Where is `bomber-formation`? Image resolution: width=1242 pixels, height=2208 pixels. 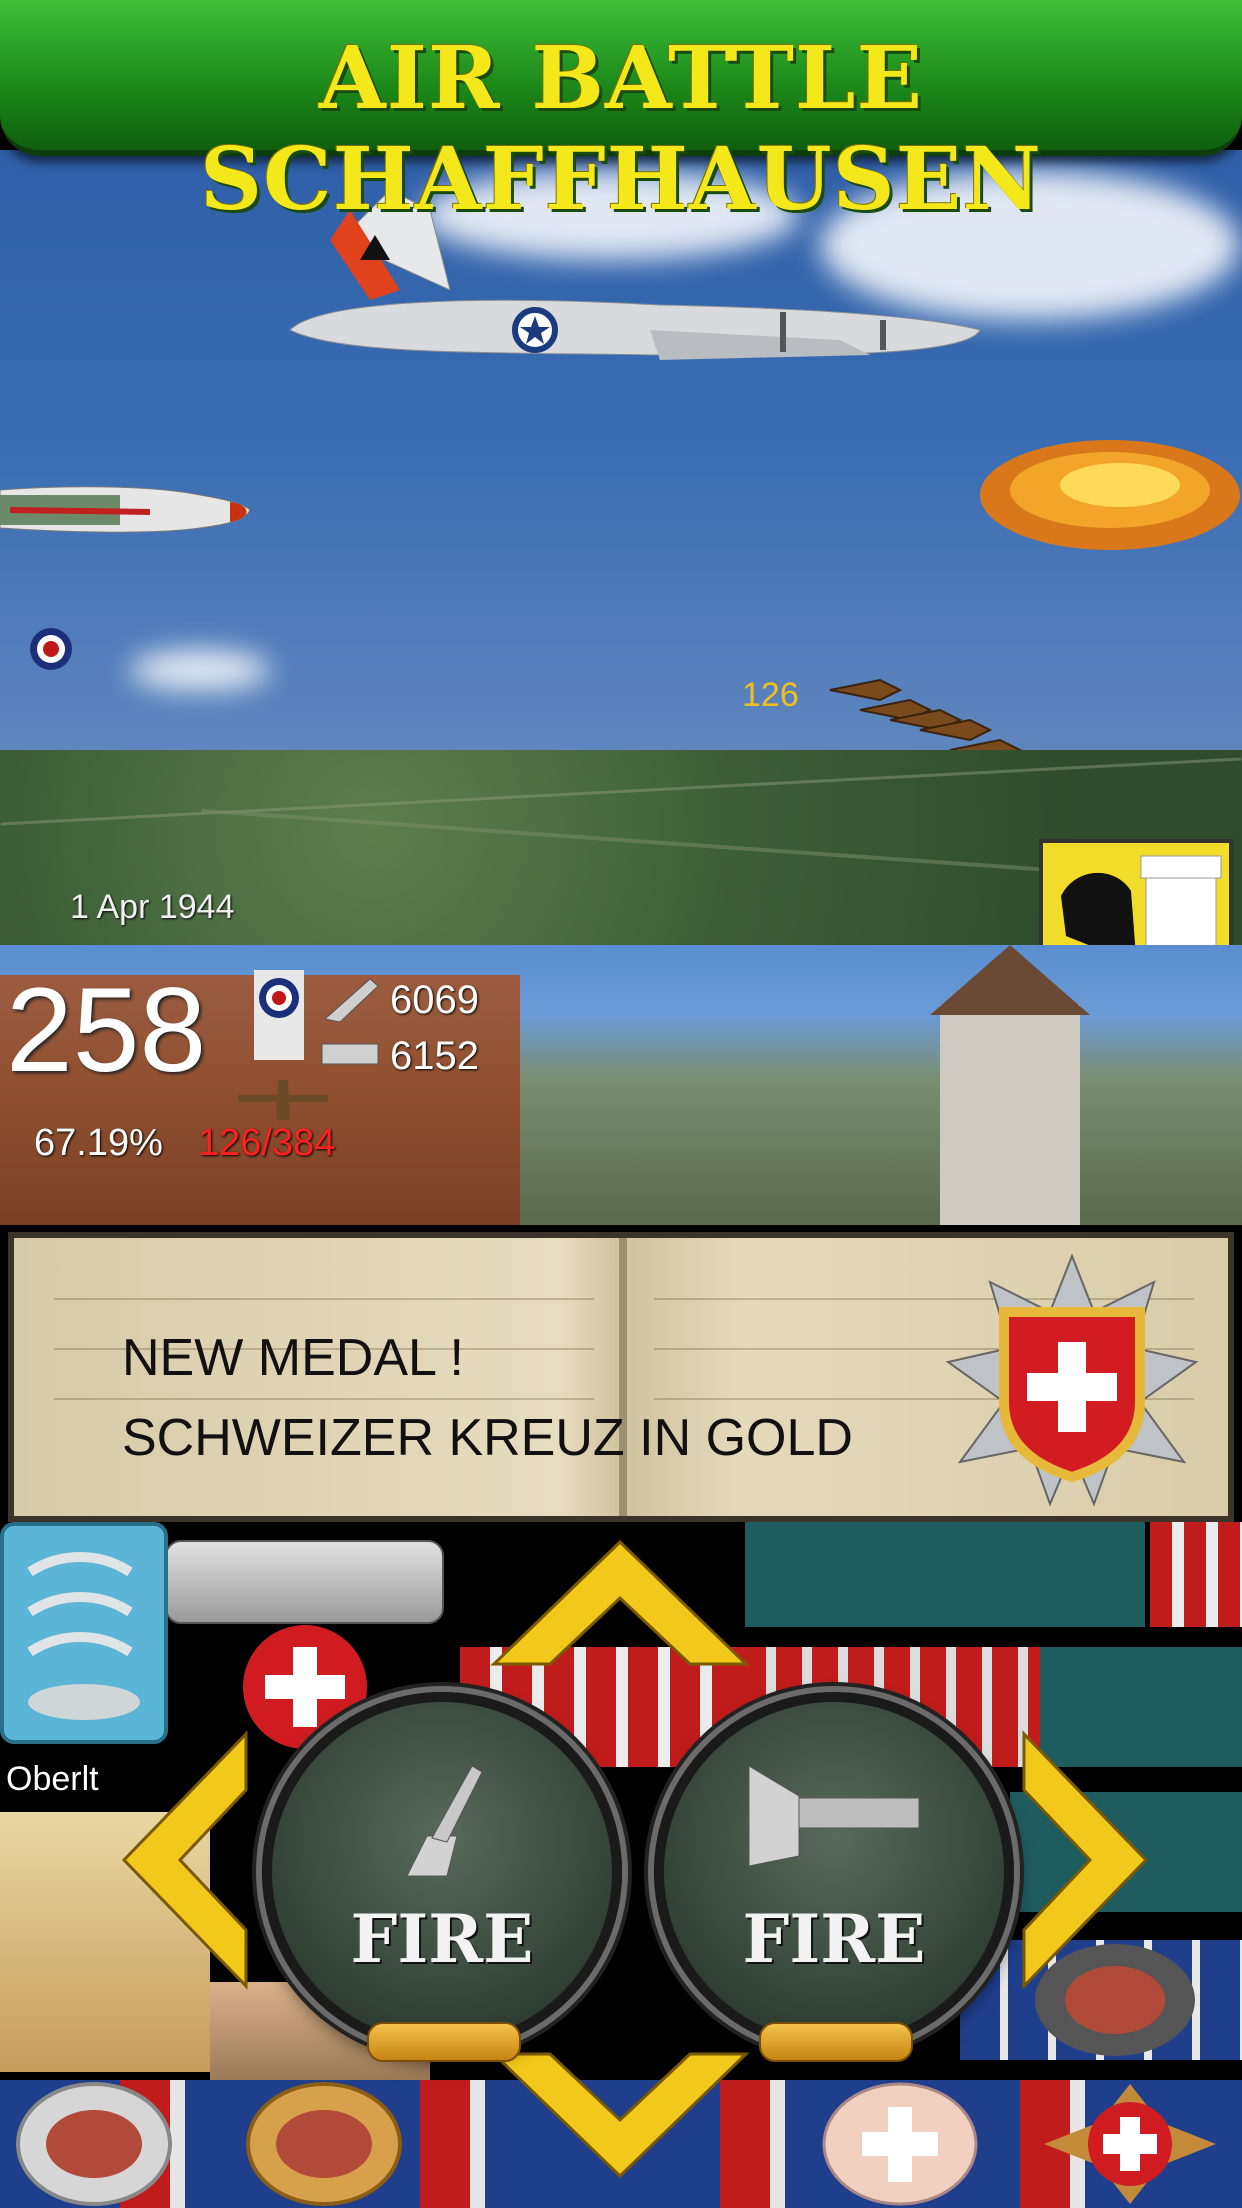 bomber-formation is located at coordinates (926, 714).